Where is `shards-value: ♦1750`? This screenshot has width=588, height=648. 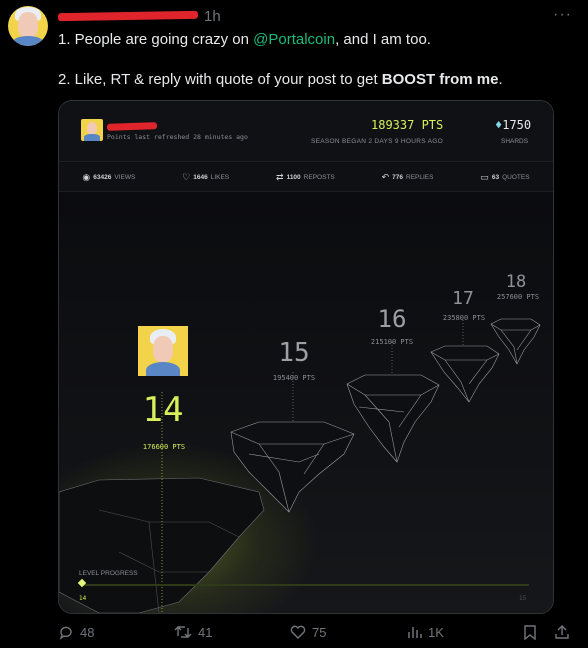 shards-value: ♦1750 is located at coordinates (513, 125).